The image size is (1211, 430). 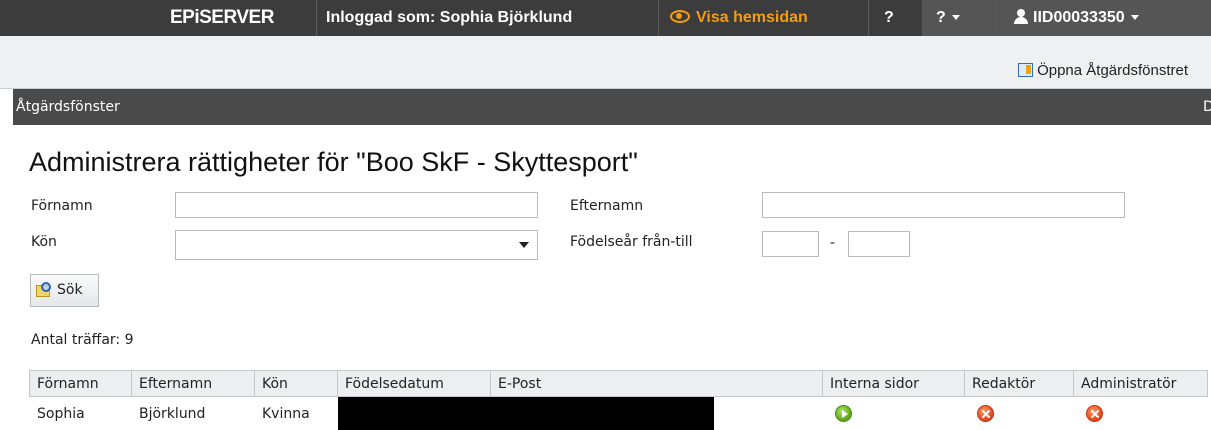 I want to click on help-menu-button: ?, so click(x=959, y=18).